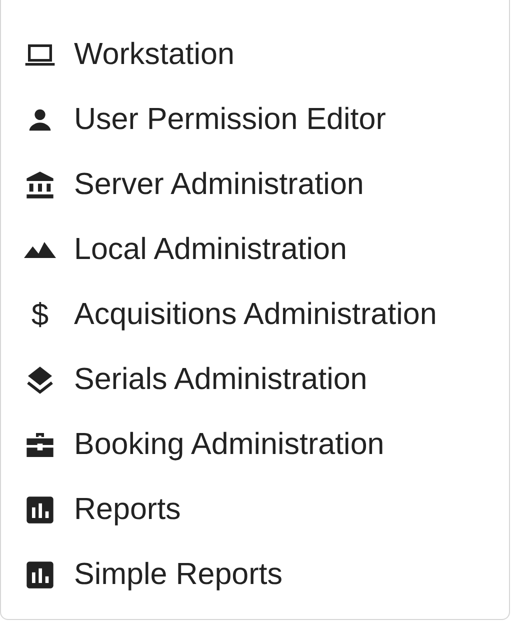  Describe the element at coordinates (255, 249) in the screenshot. I see `menu-item: Local Administration` at that location.